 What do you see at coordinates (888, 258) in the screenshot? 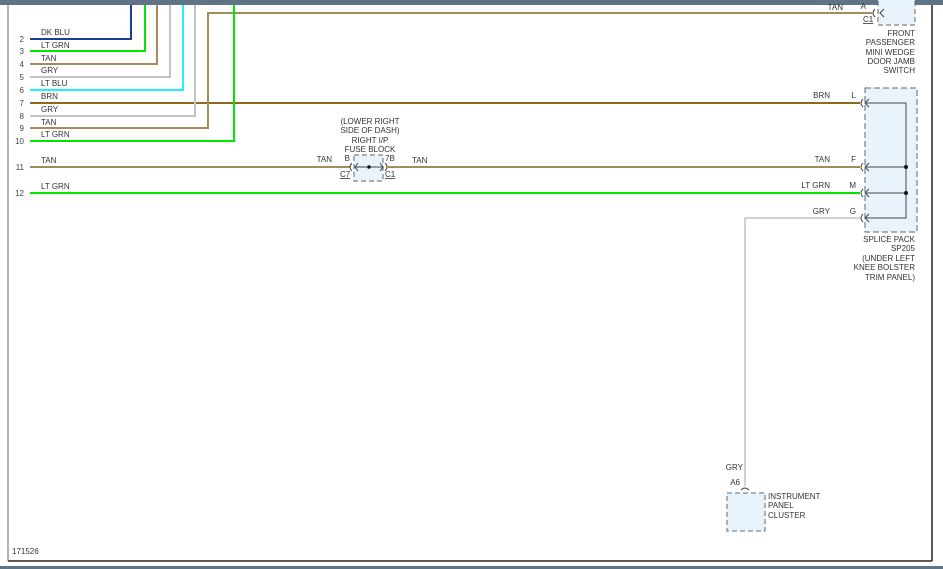
I see `svg-text: (UNDER LEFT` at bounding box center [888, 258].